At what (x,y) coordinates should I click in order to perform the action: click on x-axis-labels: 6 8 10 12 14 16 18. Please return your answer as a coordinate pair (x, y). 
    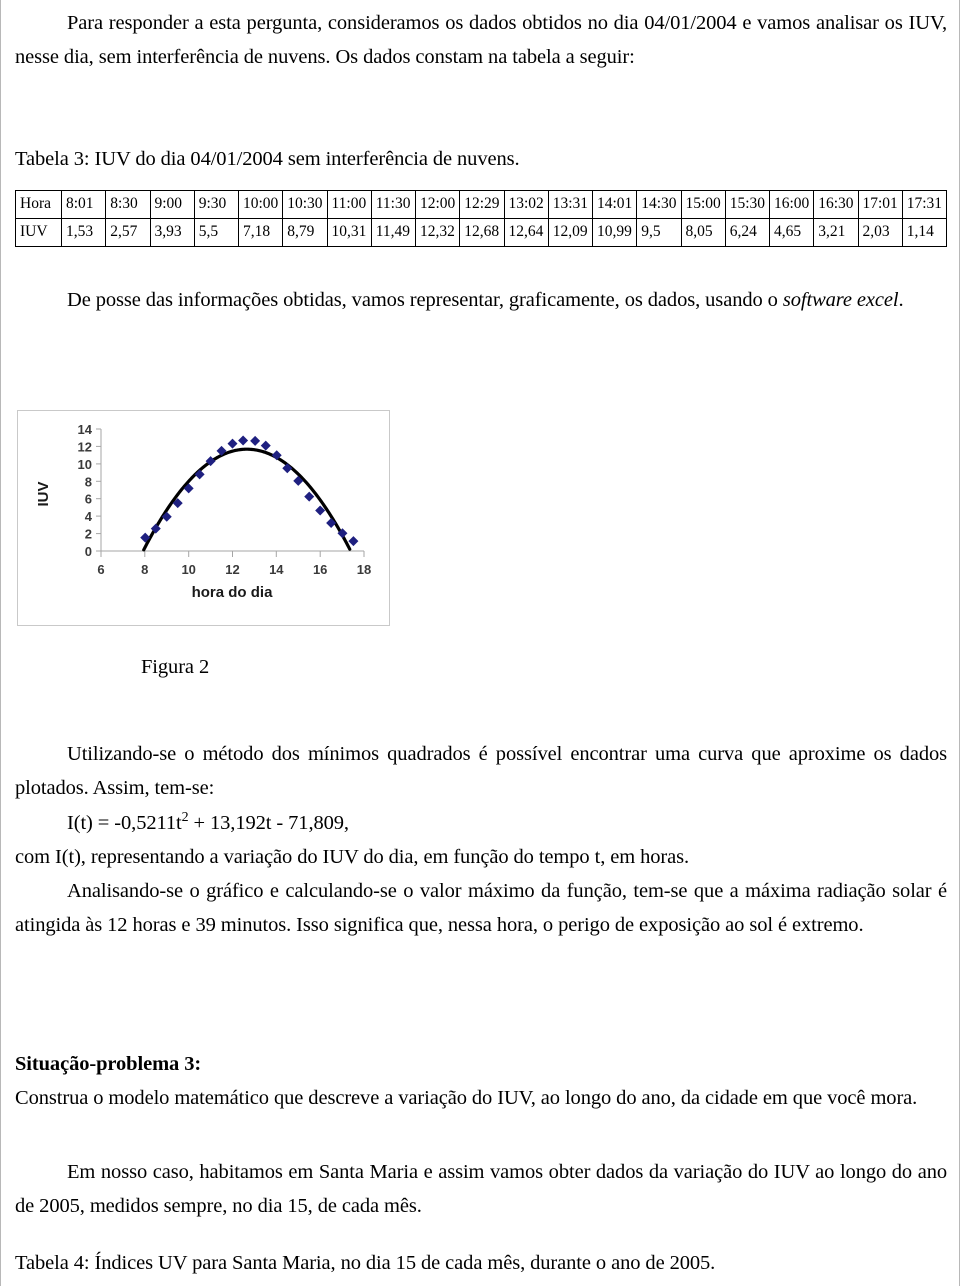
    Looking at the image, I should click on (234, 569).